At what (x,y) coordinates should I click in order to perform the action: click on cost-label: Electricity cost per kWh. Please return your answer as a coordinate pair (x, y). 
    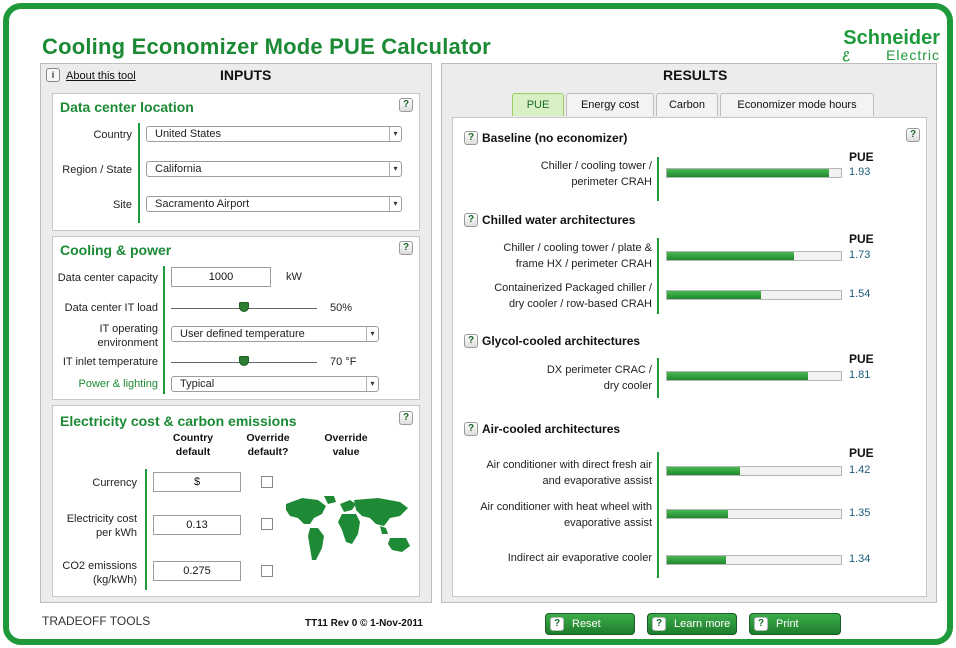
    Looking at the image, I should click on (101, 526).